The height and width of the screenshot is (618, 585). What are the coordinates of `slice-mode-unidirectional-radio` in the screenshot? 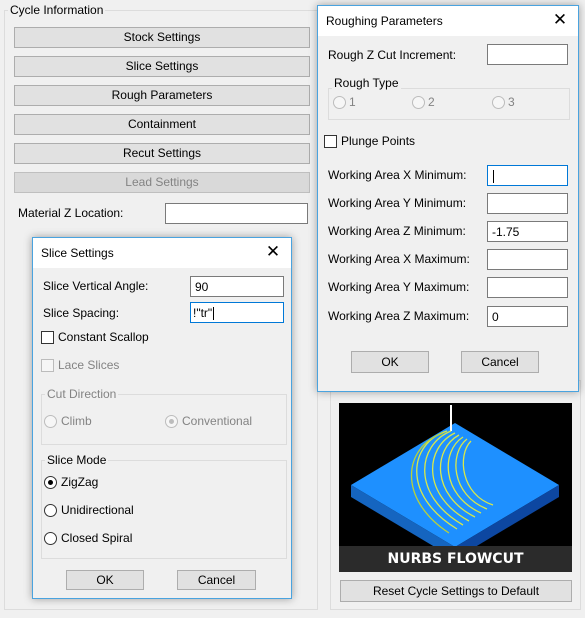 It's located at (50, 510).